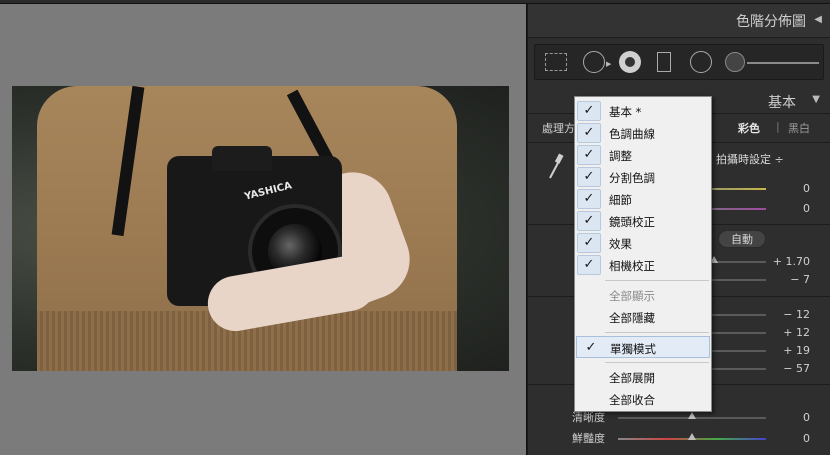  I want to click on treatment-label: 處理方, so click(558, 128).